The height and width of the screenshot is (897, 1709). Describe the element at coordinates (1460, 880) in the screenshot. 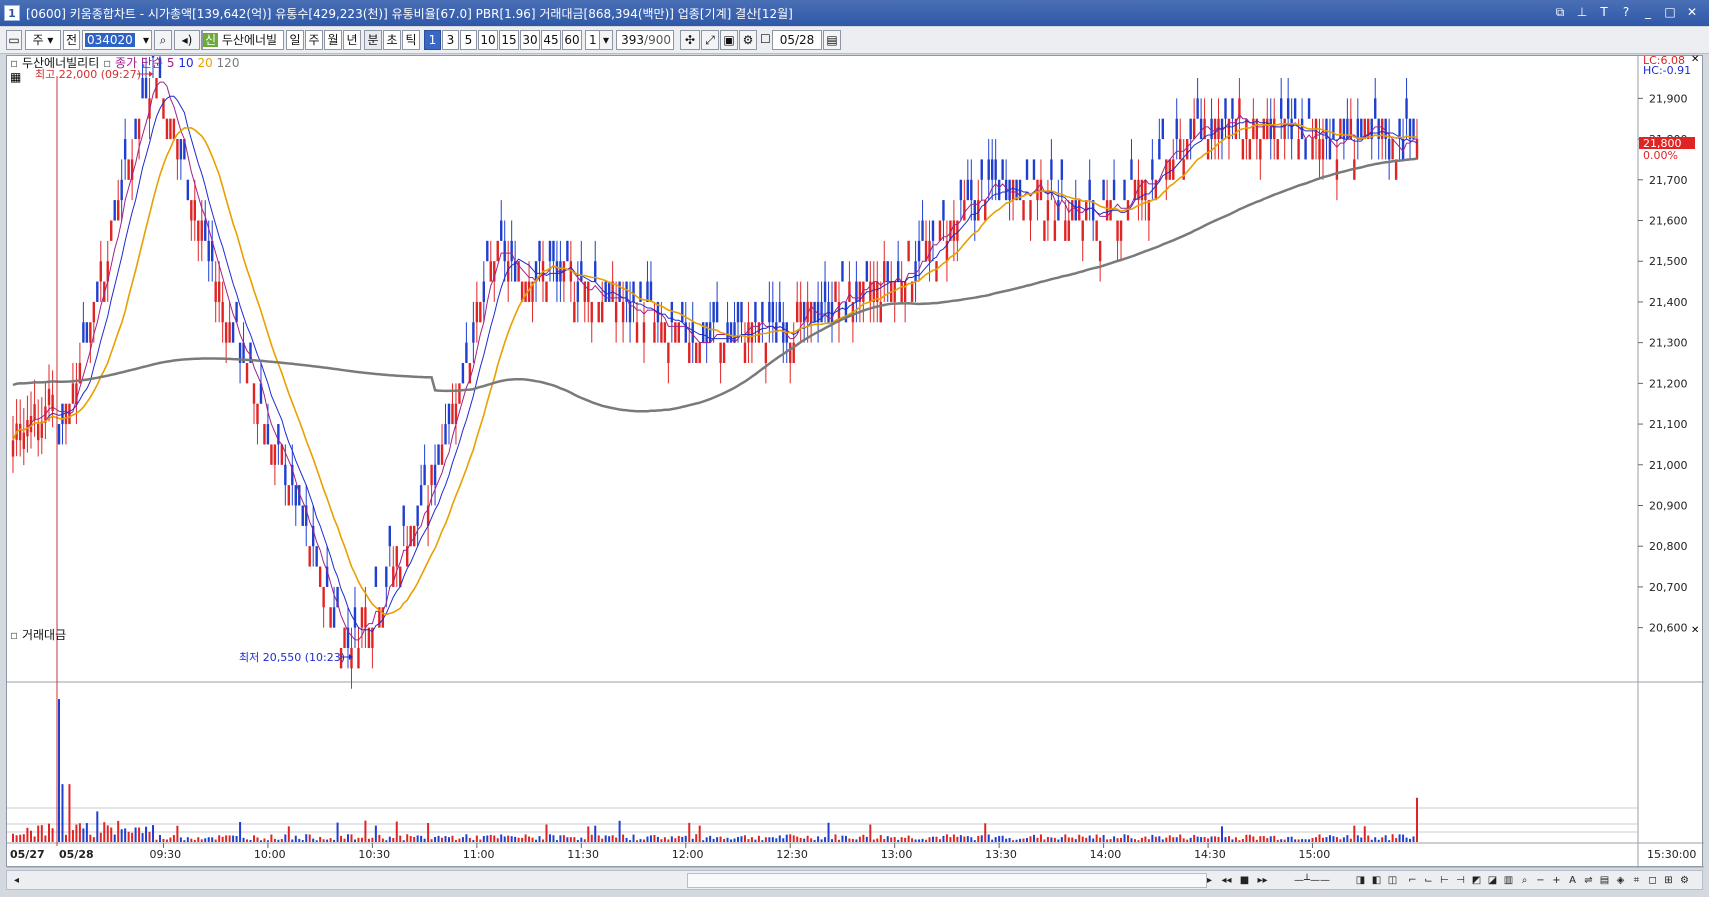

I see `tool-icon-g: ⊣` at that location.